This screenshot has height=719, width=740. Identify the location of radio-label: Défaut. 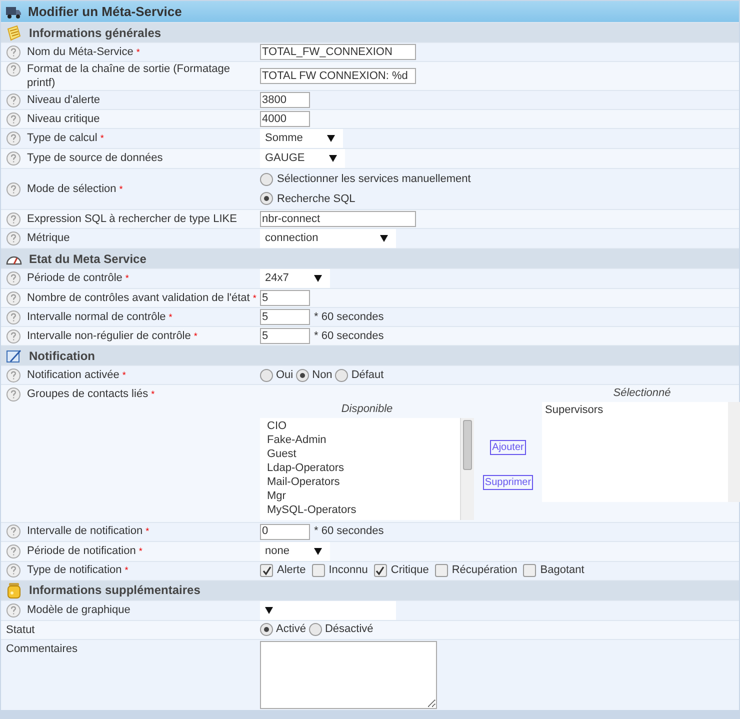
(367, 375).